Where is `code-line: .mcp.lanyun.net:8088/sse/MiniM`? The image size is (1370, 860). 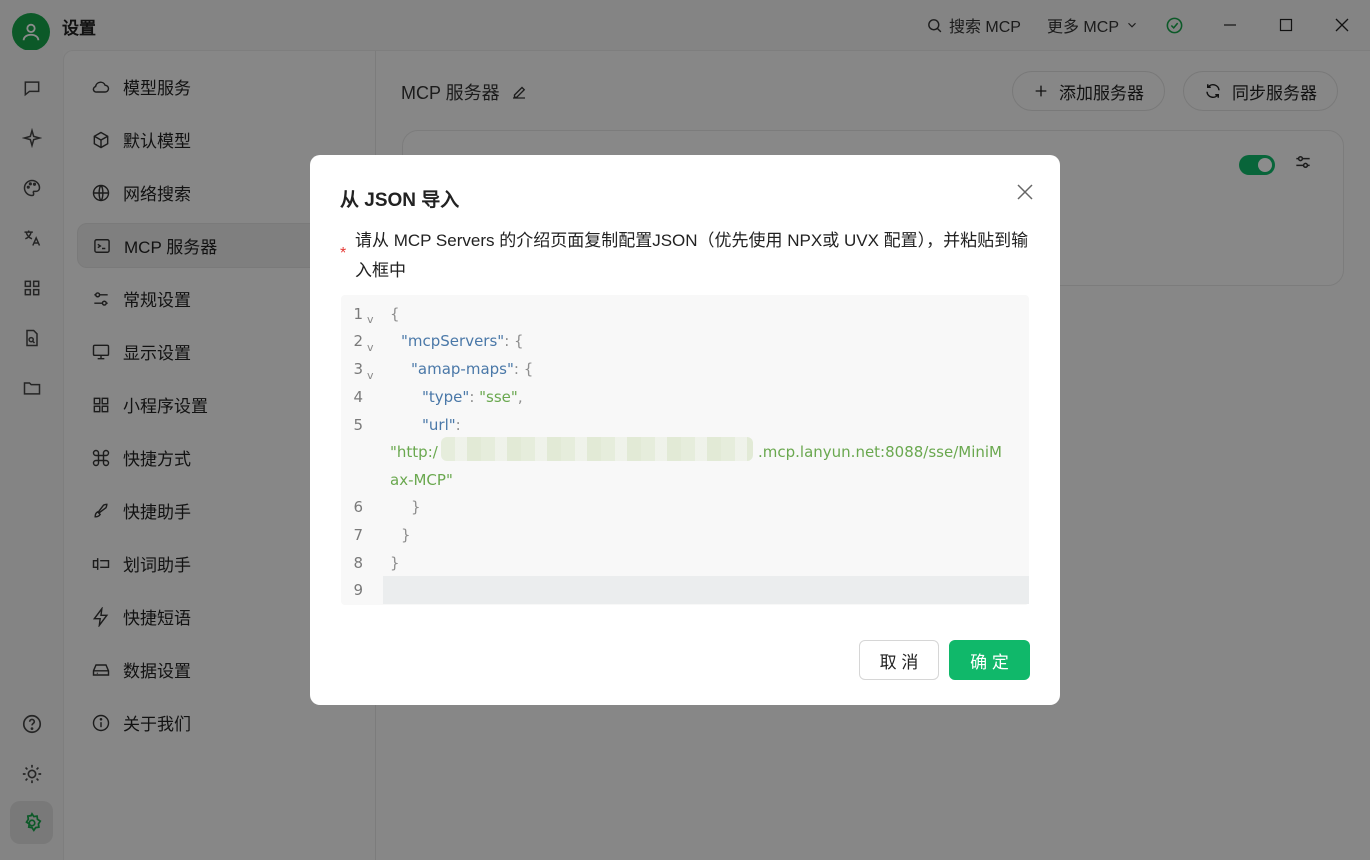 code-line: .mcp.lanyun.net:8088/sse/MiniM is located at coordinates (880, 452).